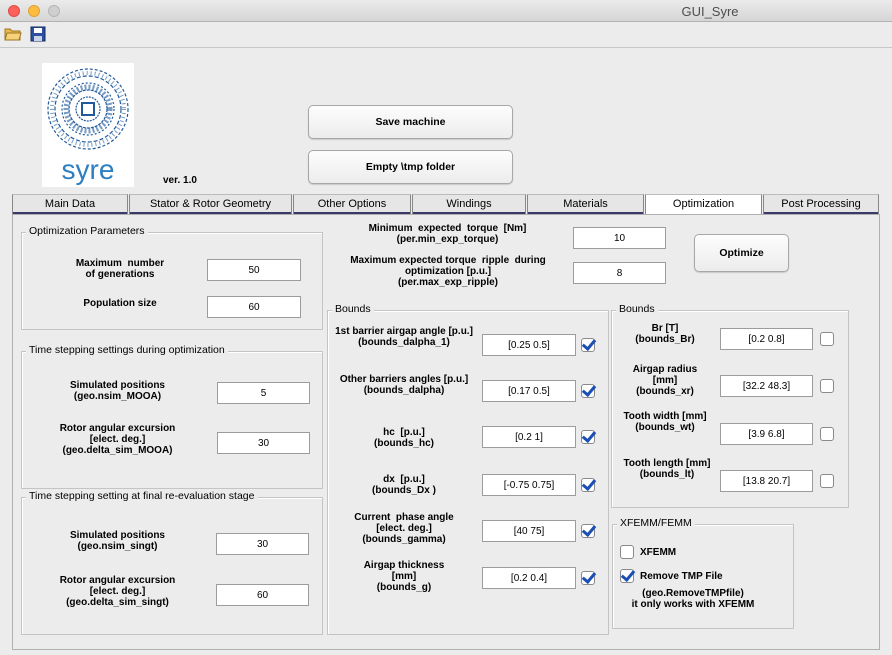 The height and width of the screenshot is (655, 892). I want to click on bound-g-label: Airgap thickness [mm] (bounds_g), so click(404, 576).